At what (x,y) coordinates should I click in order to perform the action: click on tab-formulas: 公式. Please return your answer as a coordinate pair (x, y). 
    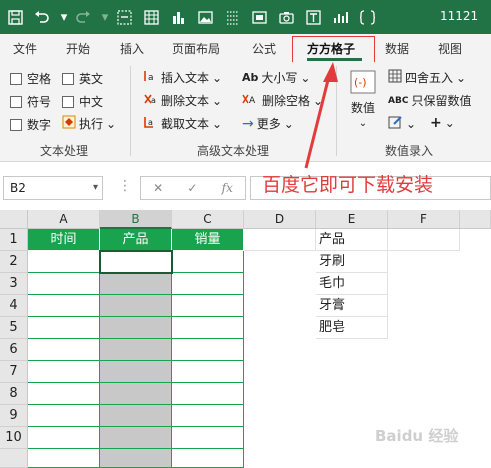
    Looking at the image, I should click on (264, 48).